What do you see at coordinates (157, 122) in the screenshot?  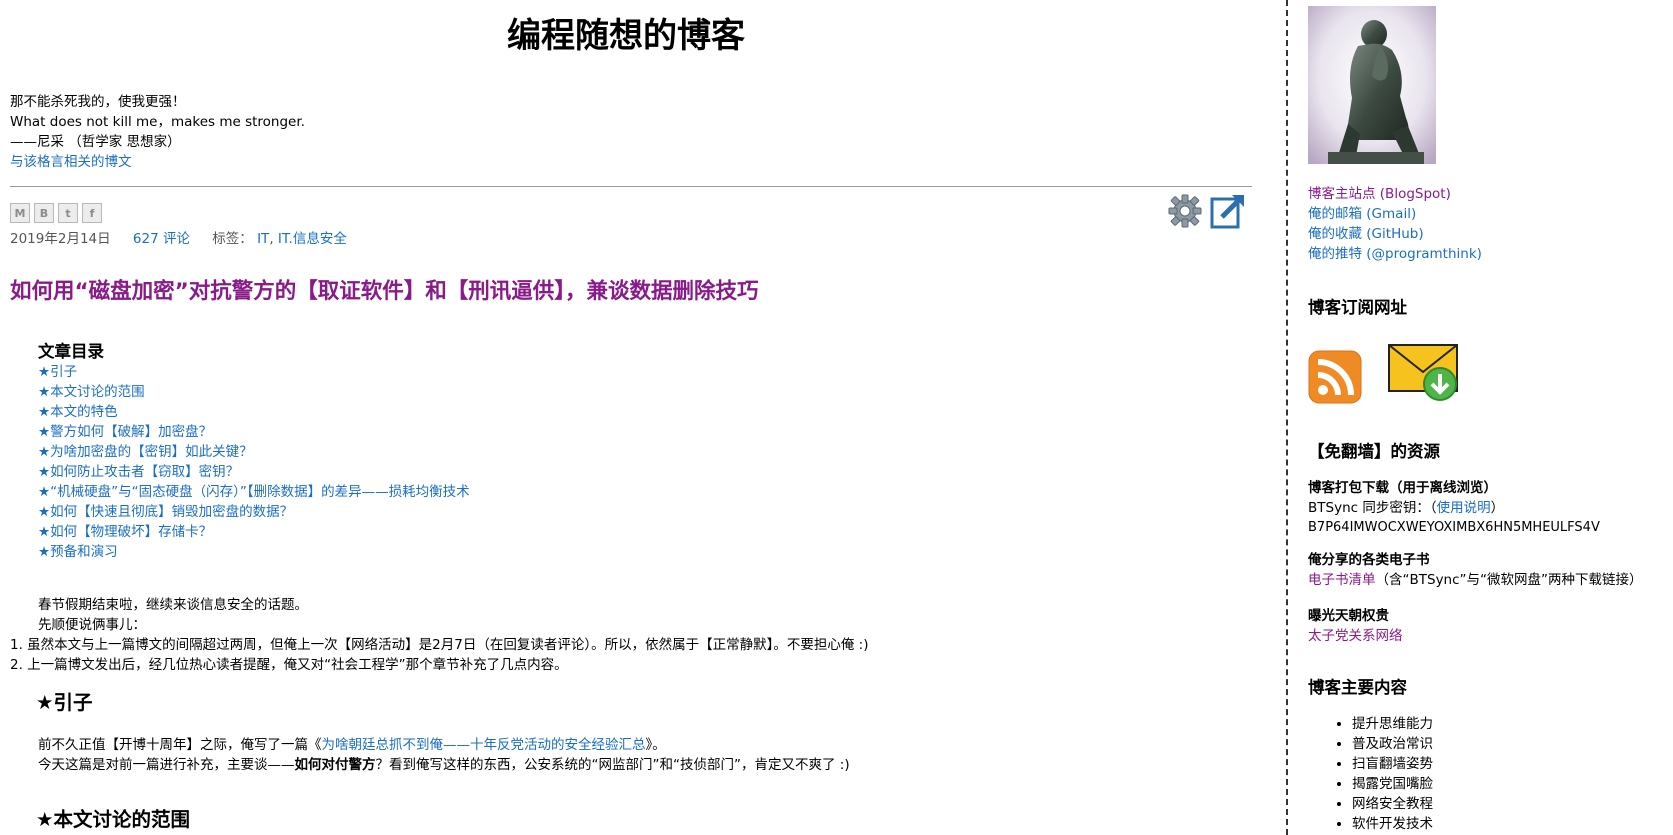 I see `motto-line-en: What does not kill me，makes me stronger.` at bounding box center [157, 122].